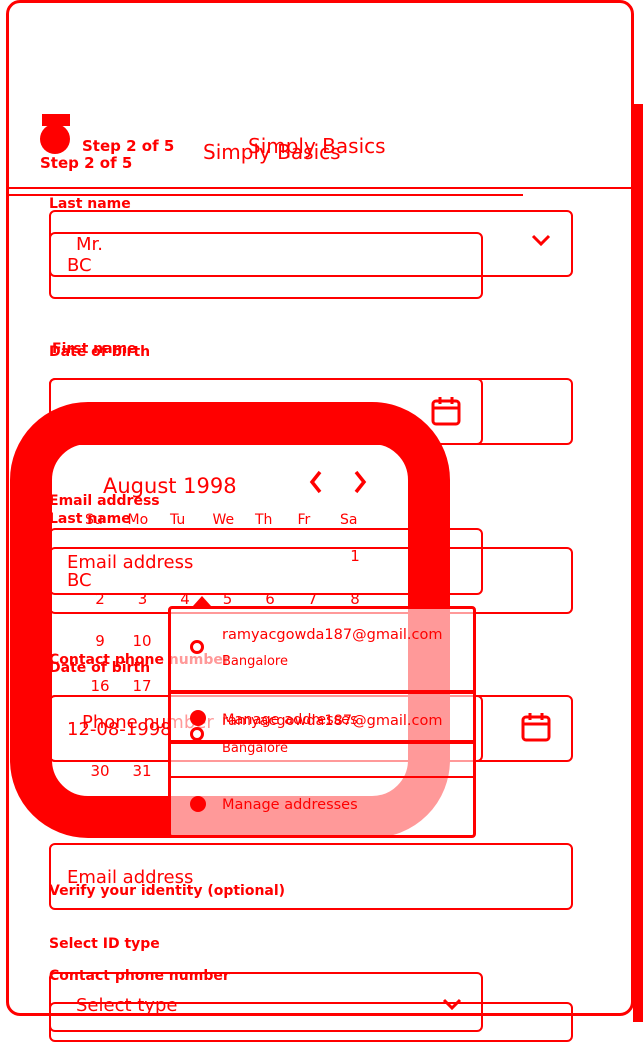 The height and width of the screenshot is (1042, 643). Describe the element at coordinates (332, 635) in the screenshot. I see `suggestion-email: ramyacgowda187@gmail.com` at that location.